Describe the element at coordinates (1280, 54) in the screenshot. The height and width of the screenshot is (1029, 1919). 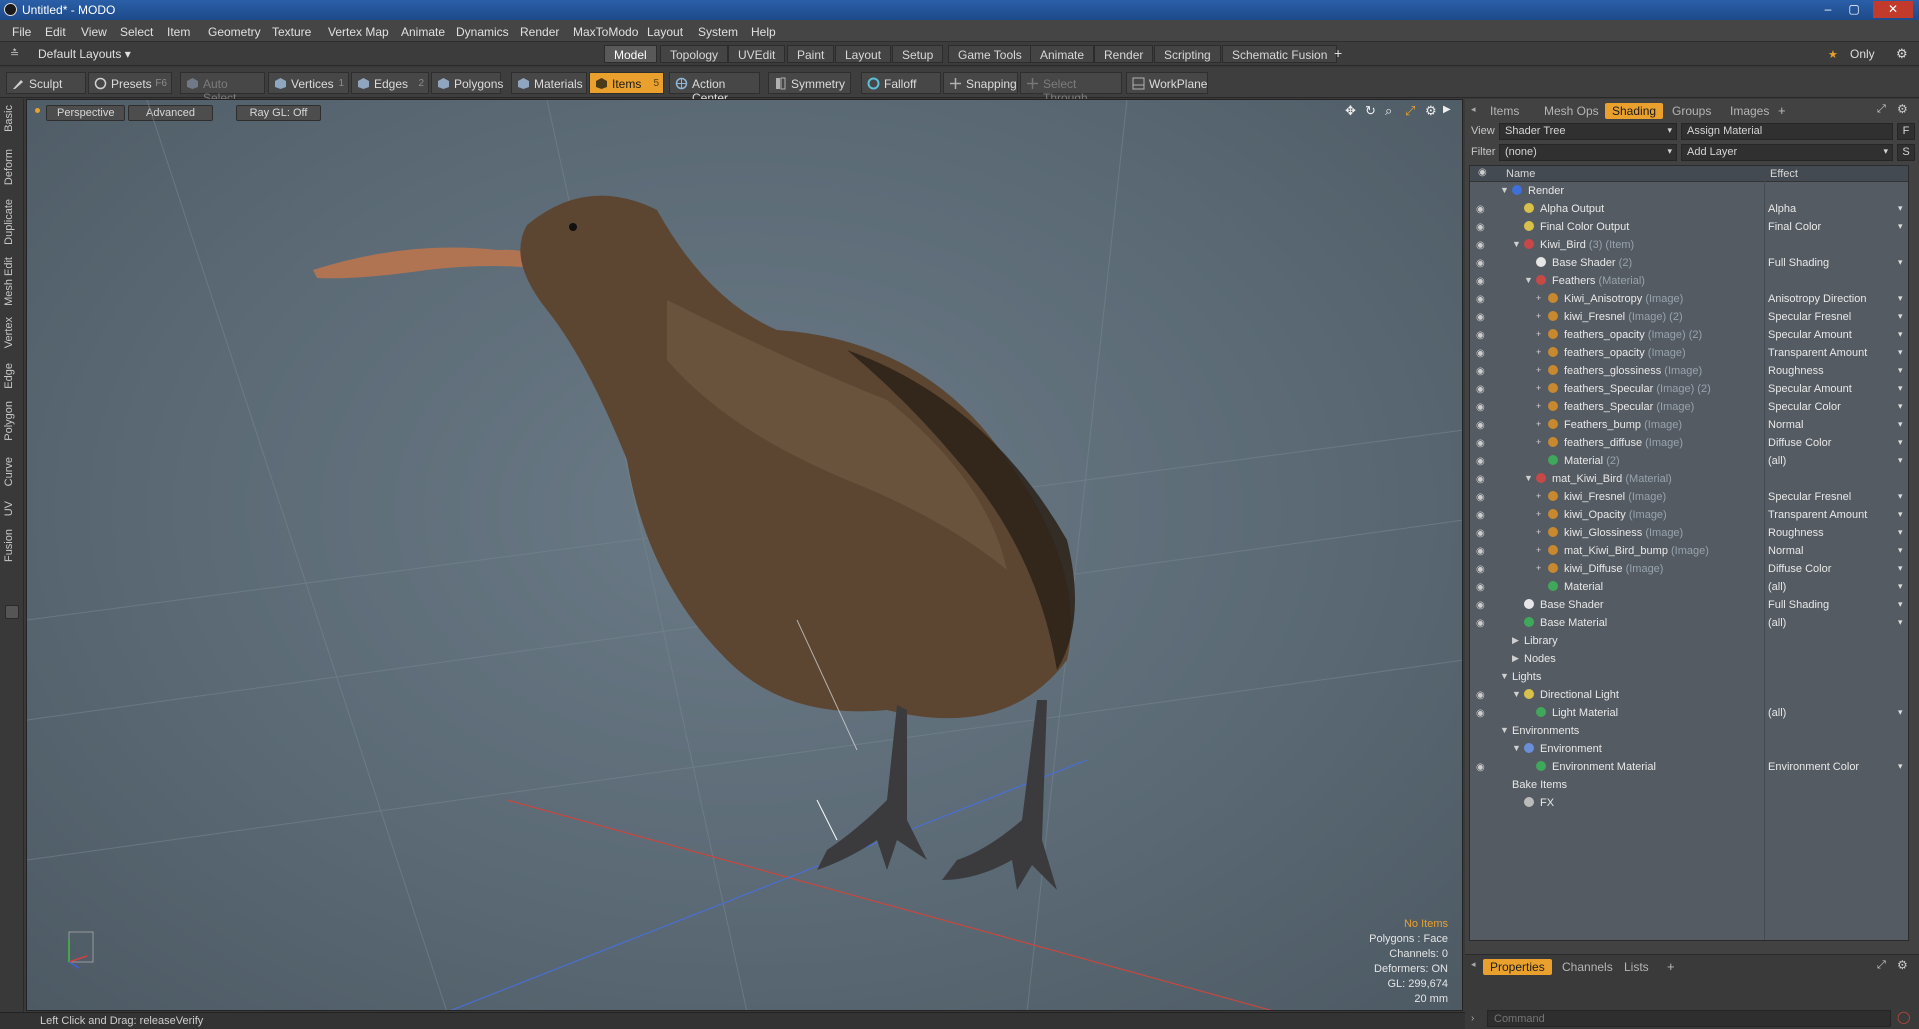
I see `tab-schematic-fusion: Schematic Fusion` at that location.